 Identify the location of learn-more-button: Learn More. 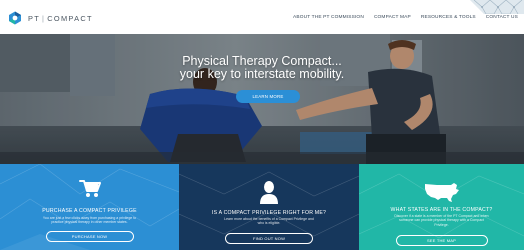
(268, 96).